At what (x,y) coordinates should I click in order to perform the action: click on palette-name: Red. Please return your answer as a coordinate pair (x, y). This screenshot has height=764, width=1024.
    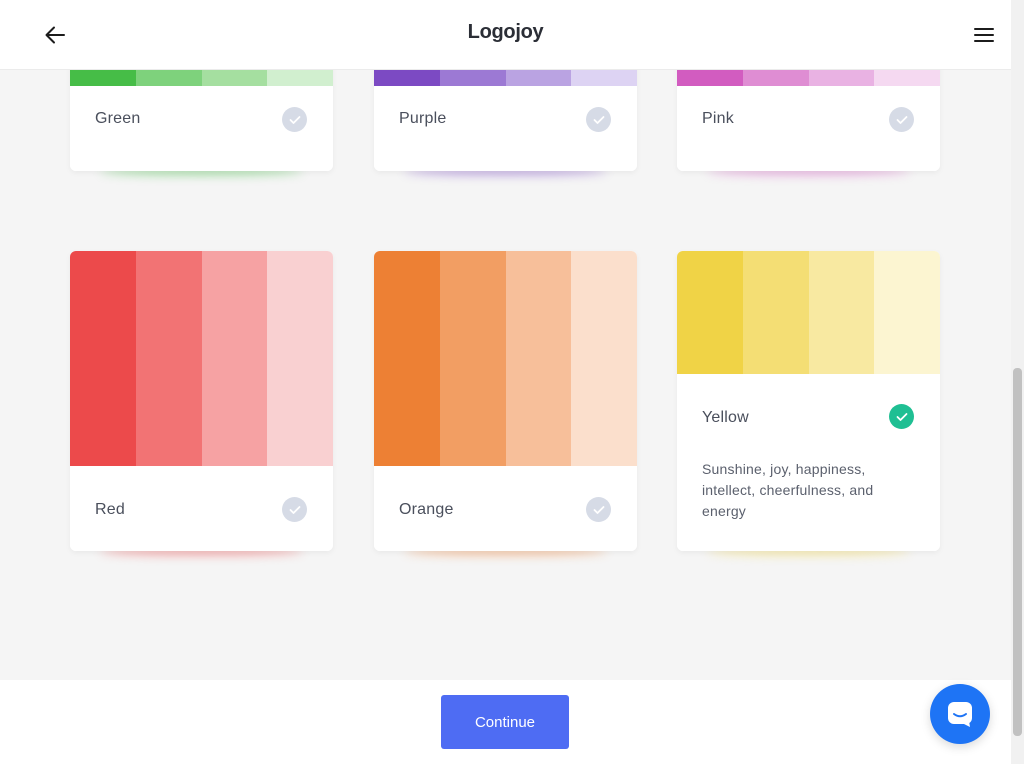
    Looking at the image, I should click on (110, 509).